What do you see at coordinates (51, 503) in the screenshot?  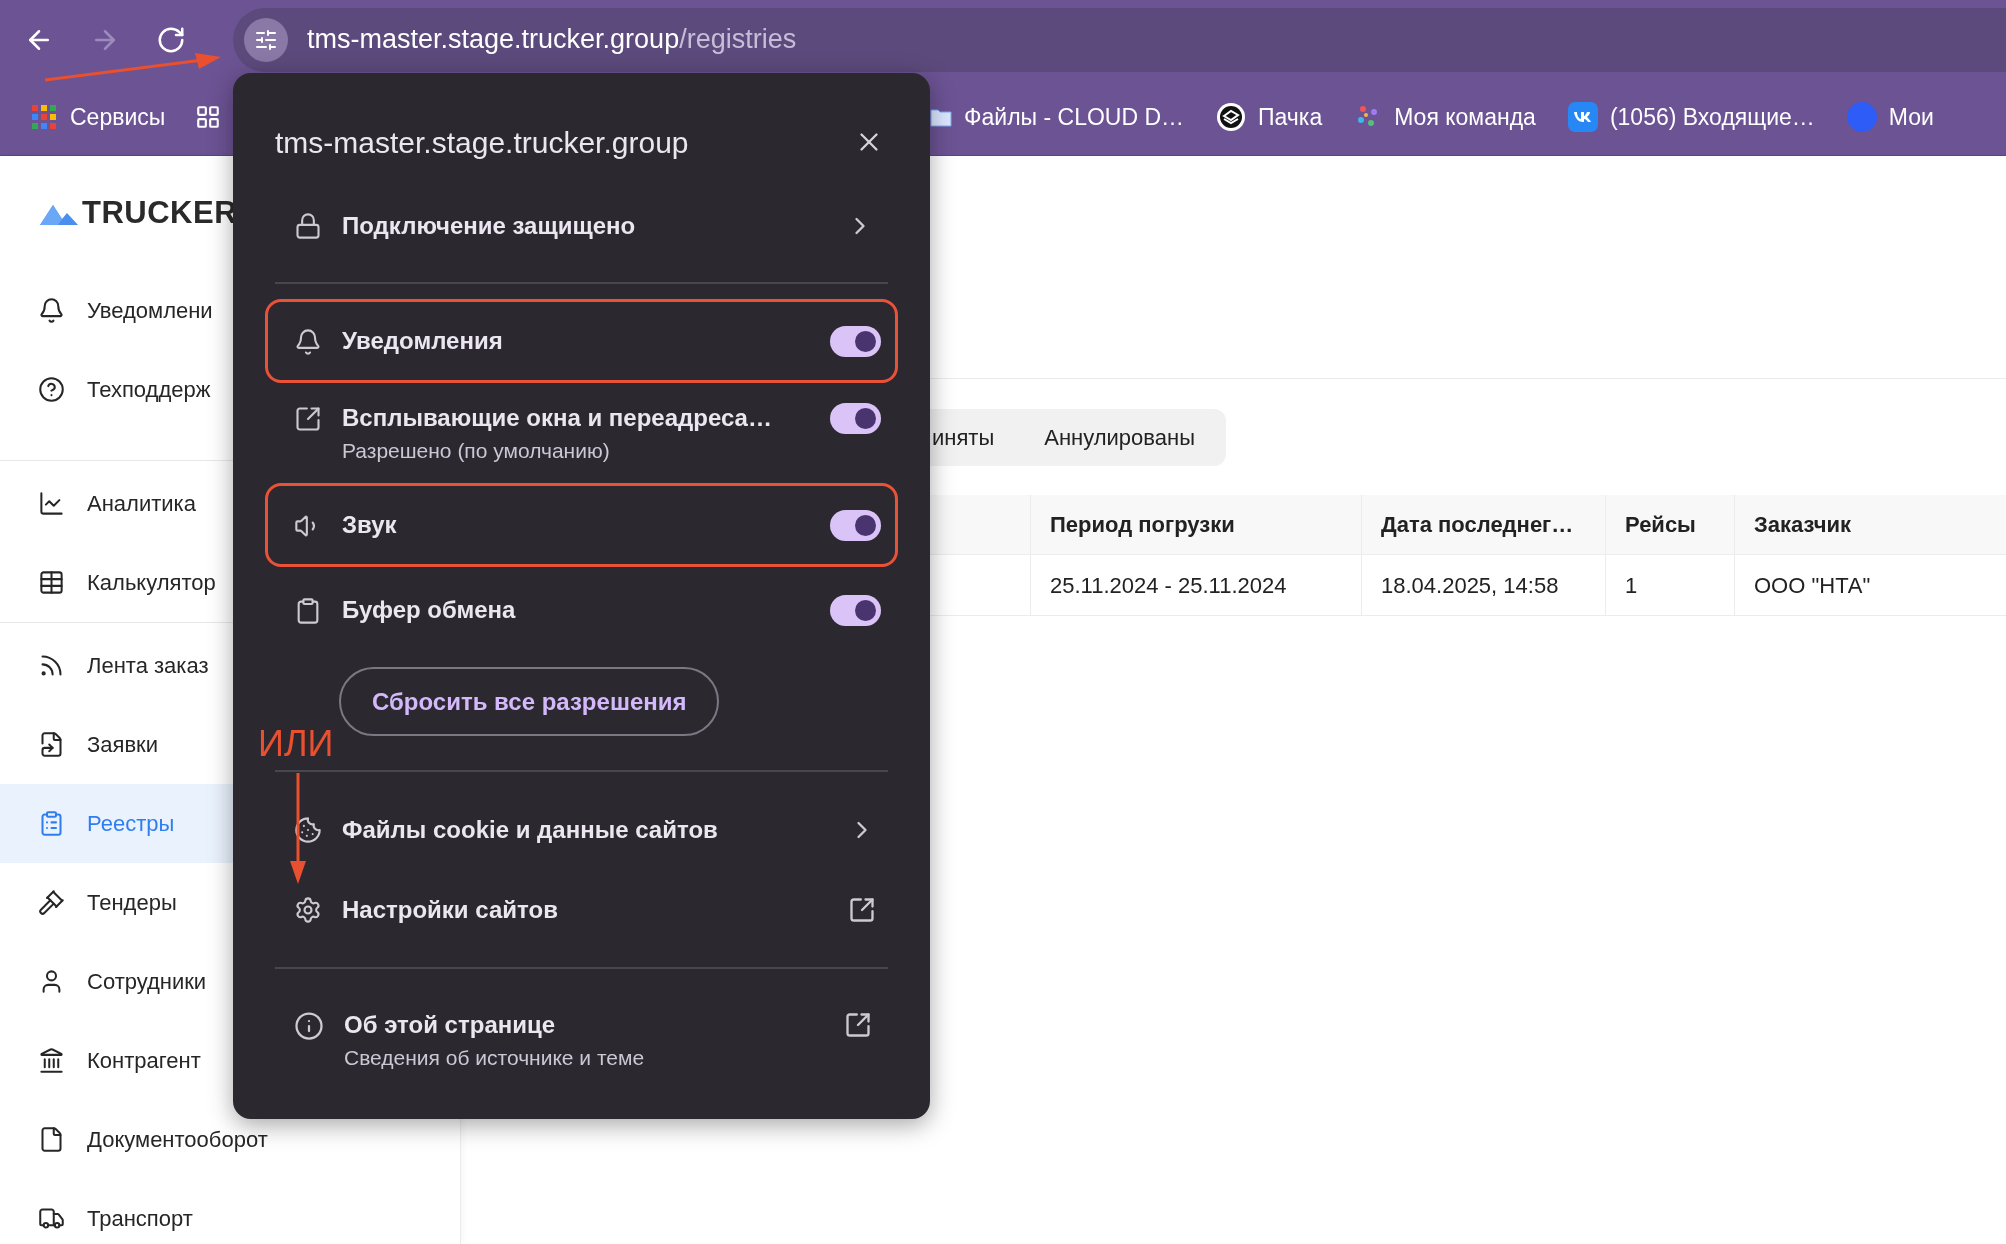 I see `chart-icon` at bounding box center [51, 503].